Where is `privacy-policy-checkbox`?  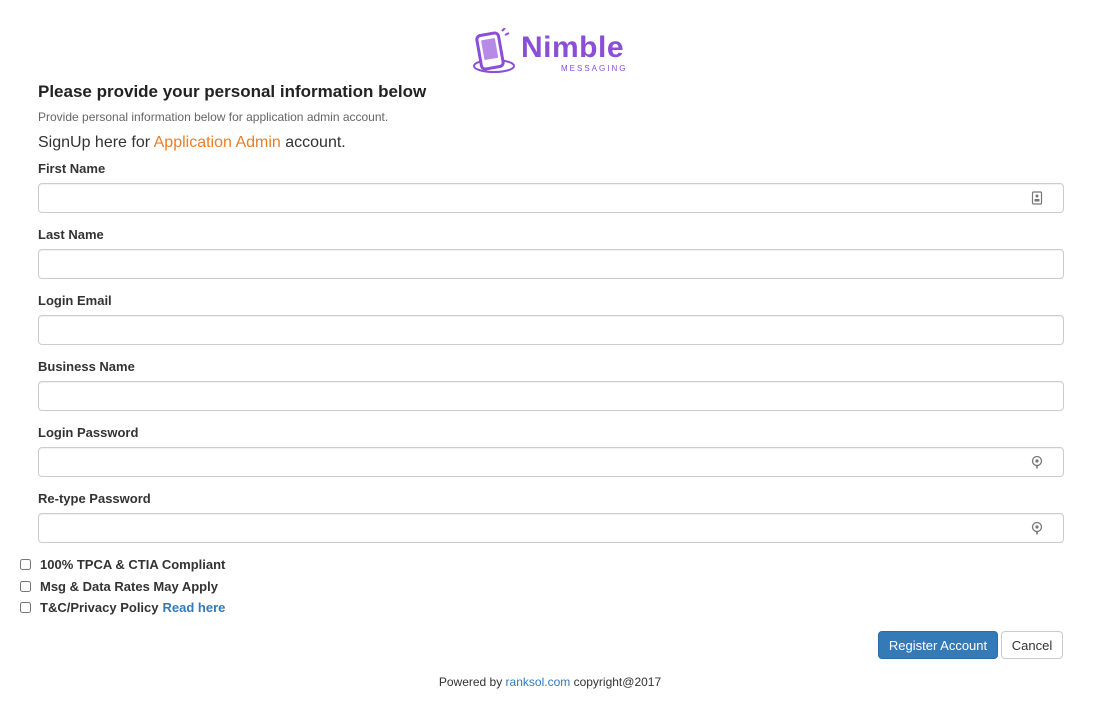
privacy-policy-checkbox is located at coordinates (25, 607).